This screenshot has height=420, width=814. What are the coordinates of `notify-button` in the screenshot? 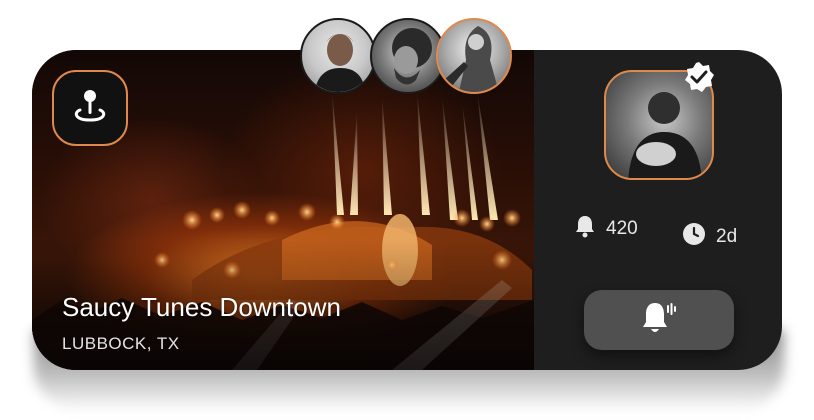 It's located at (659, 320).